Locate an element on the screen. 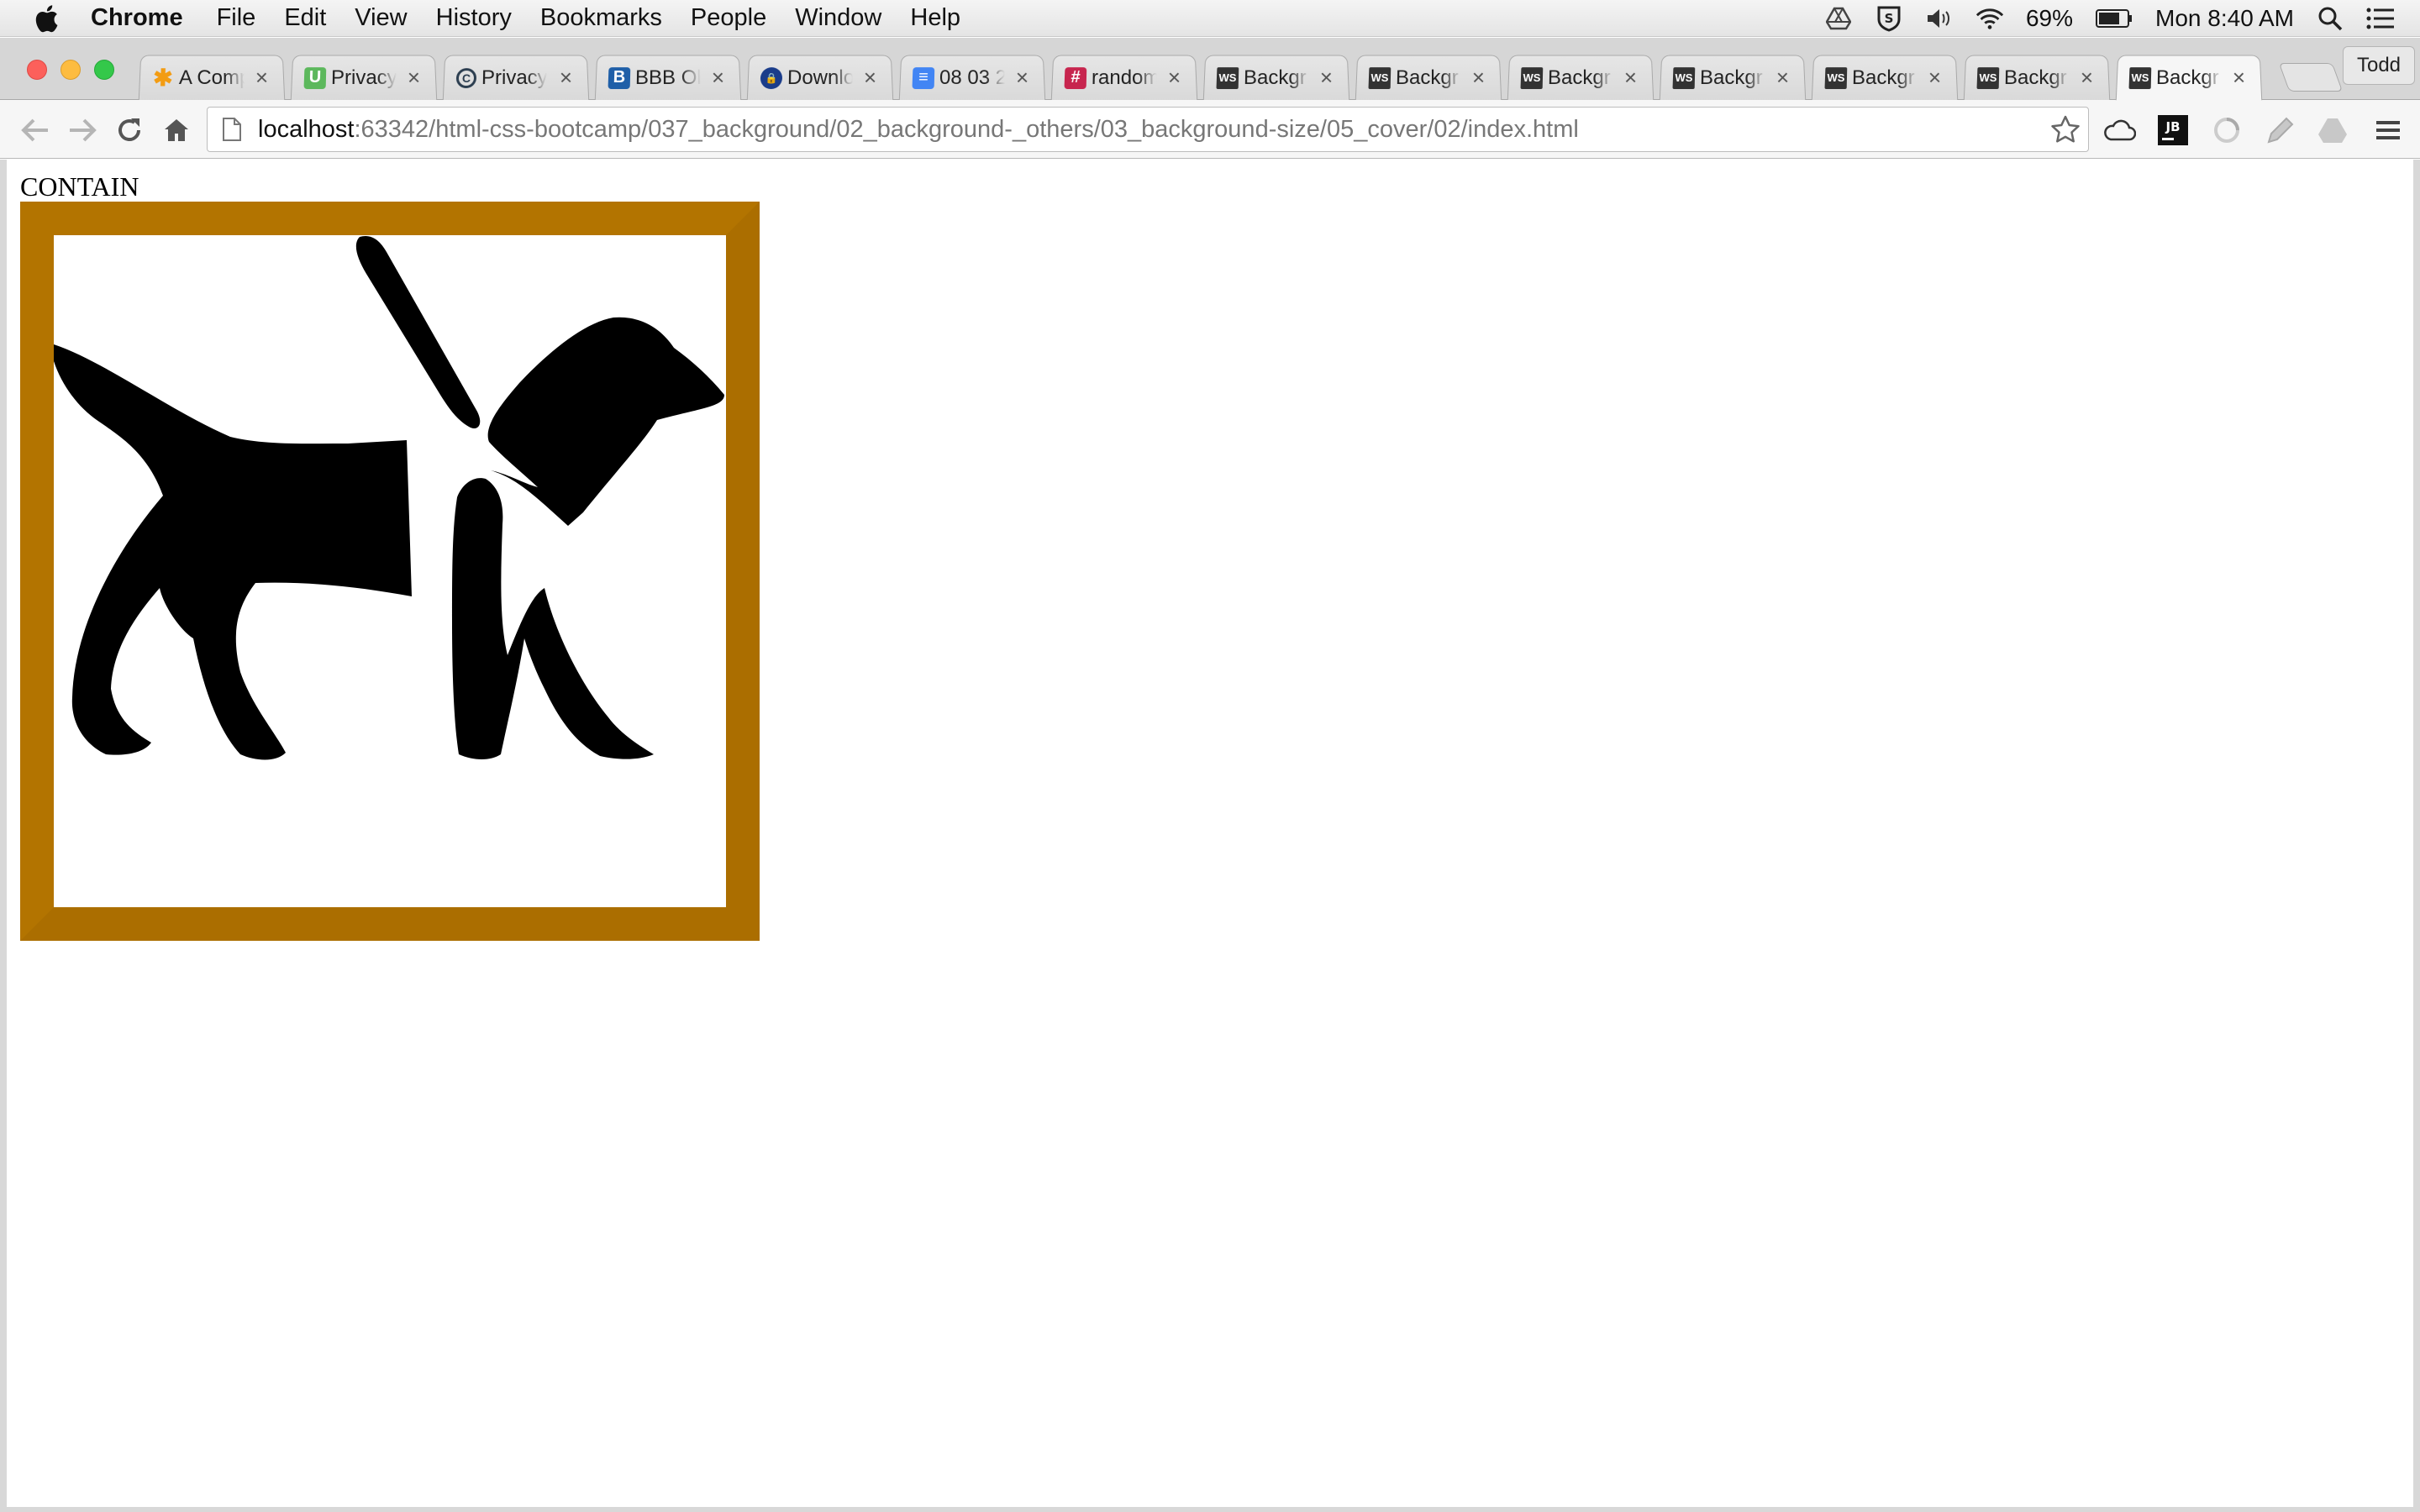  tab-14: WS Backgr × is located at coordinates (2189, 78).